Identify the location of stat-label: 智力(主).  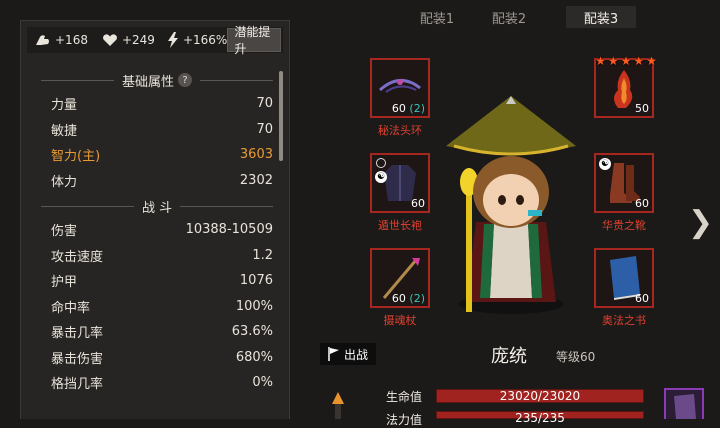
(76, 157).